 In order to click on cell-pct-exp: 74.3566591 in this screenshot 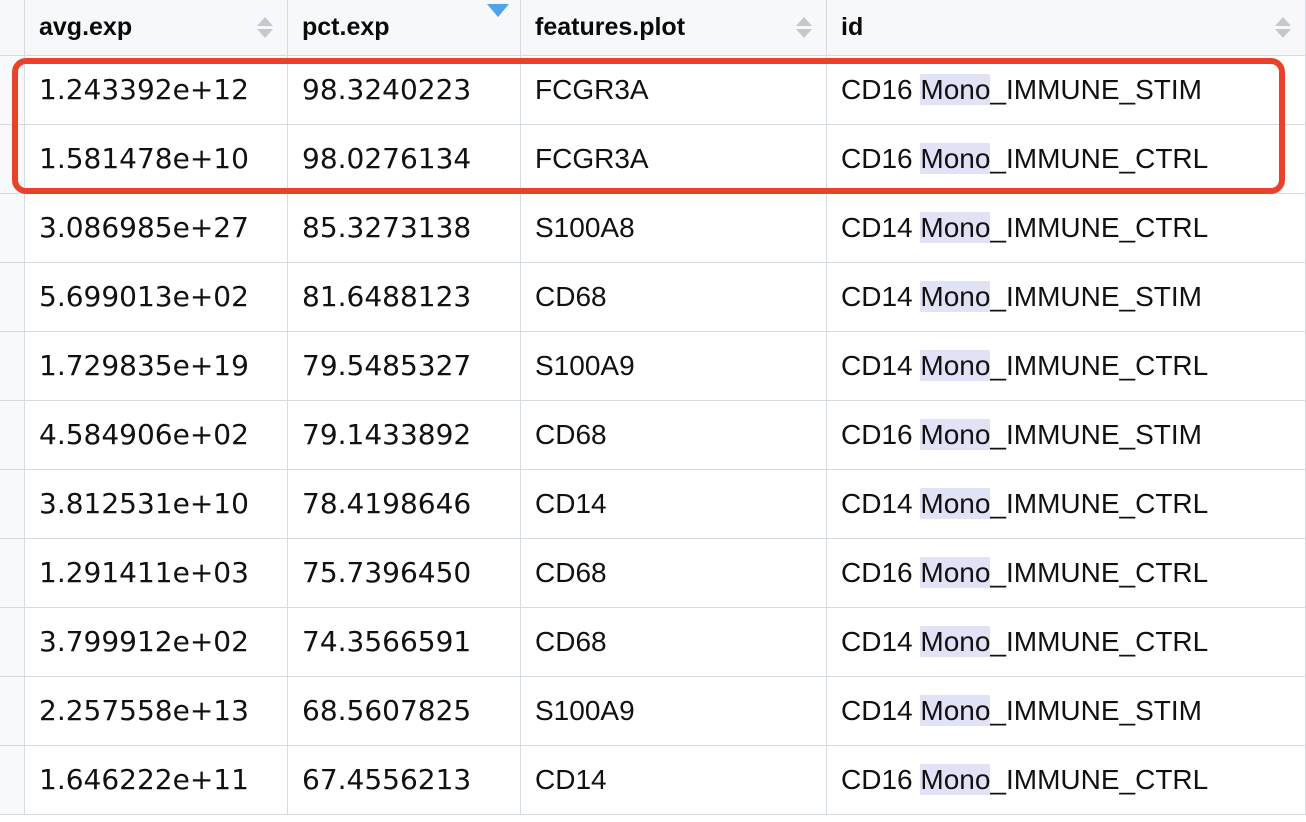, I will do `click(404, 641)`.